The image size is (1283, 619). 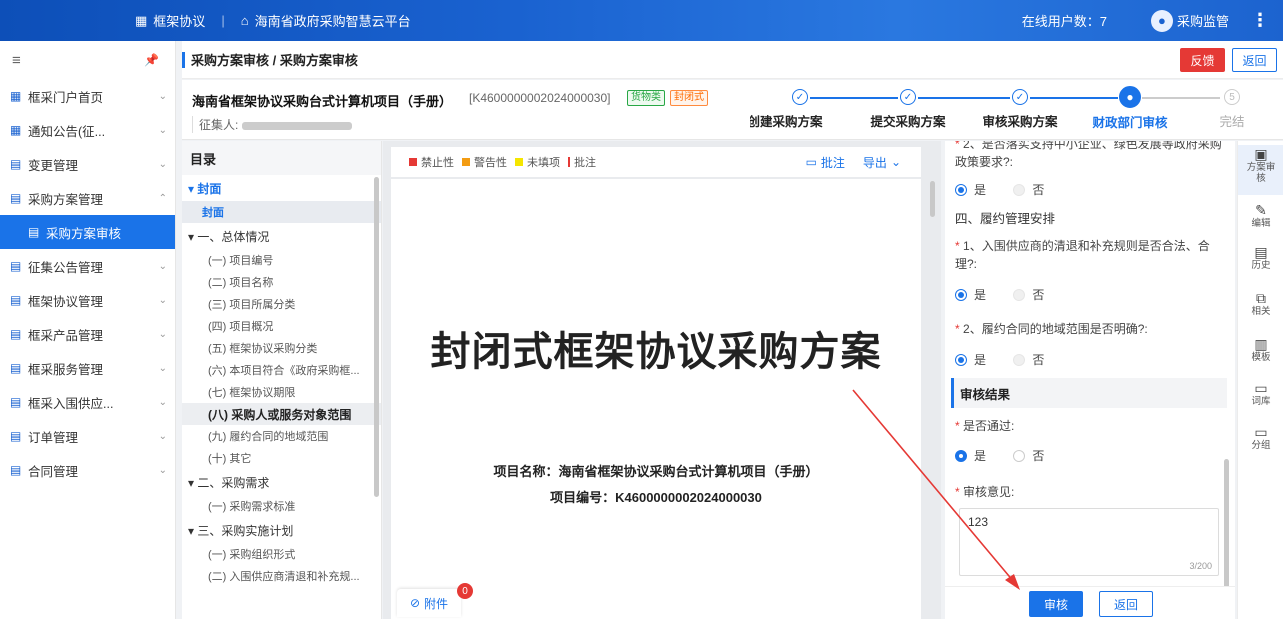 What do you see at coordinates (87, 164) in the screenshot?
I see `sidebar-item-change: ▤ 变更管理 ⌄` at bounding box center [87, 164].